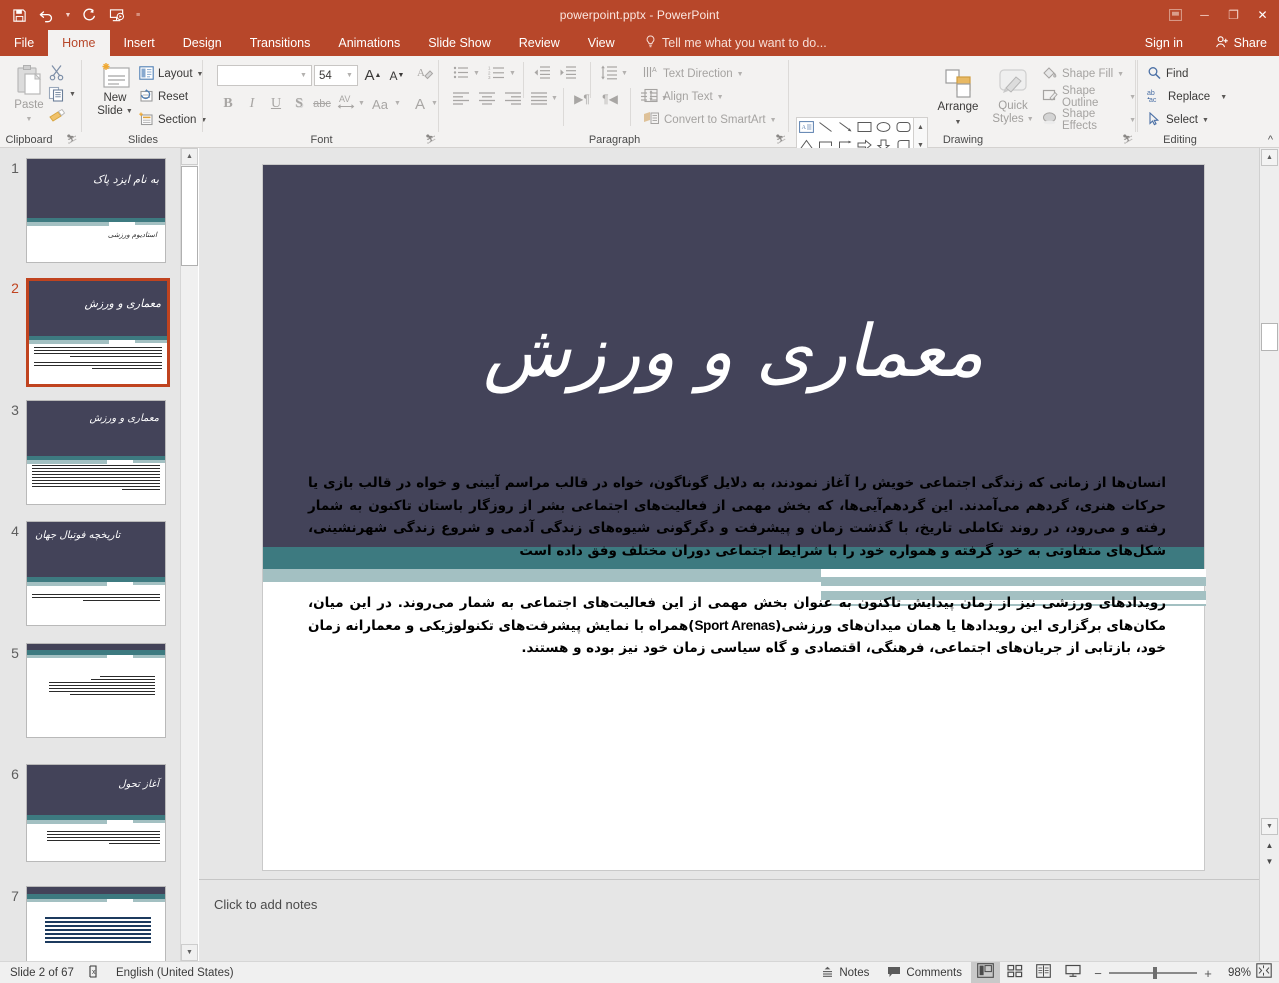 Image resolution: width=1279 pixels, height=983 pixels. I want to click on align-center-button, so click(487, 99).